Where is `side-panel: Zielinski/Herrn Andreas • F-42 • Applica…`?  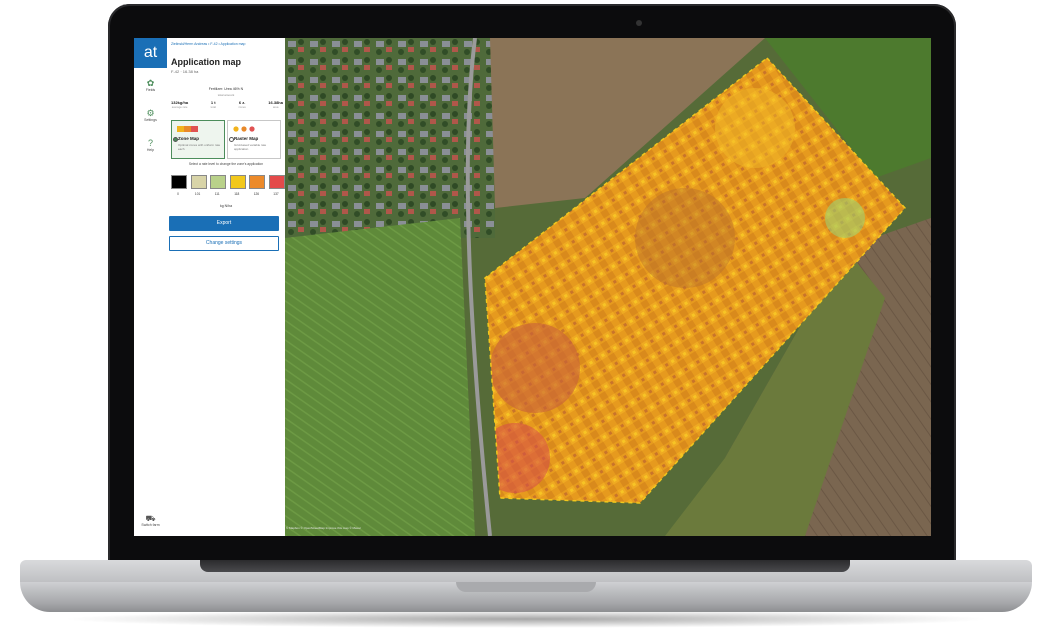 side-panel: Zielinski/Herrn Andreas • F-42 • Applica… is located at coordinates (226, 287).